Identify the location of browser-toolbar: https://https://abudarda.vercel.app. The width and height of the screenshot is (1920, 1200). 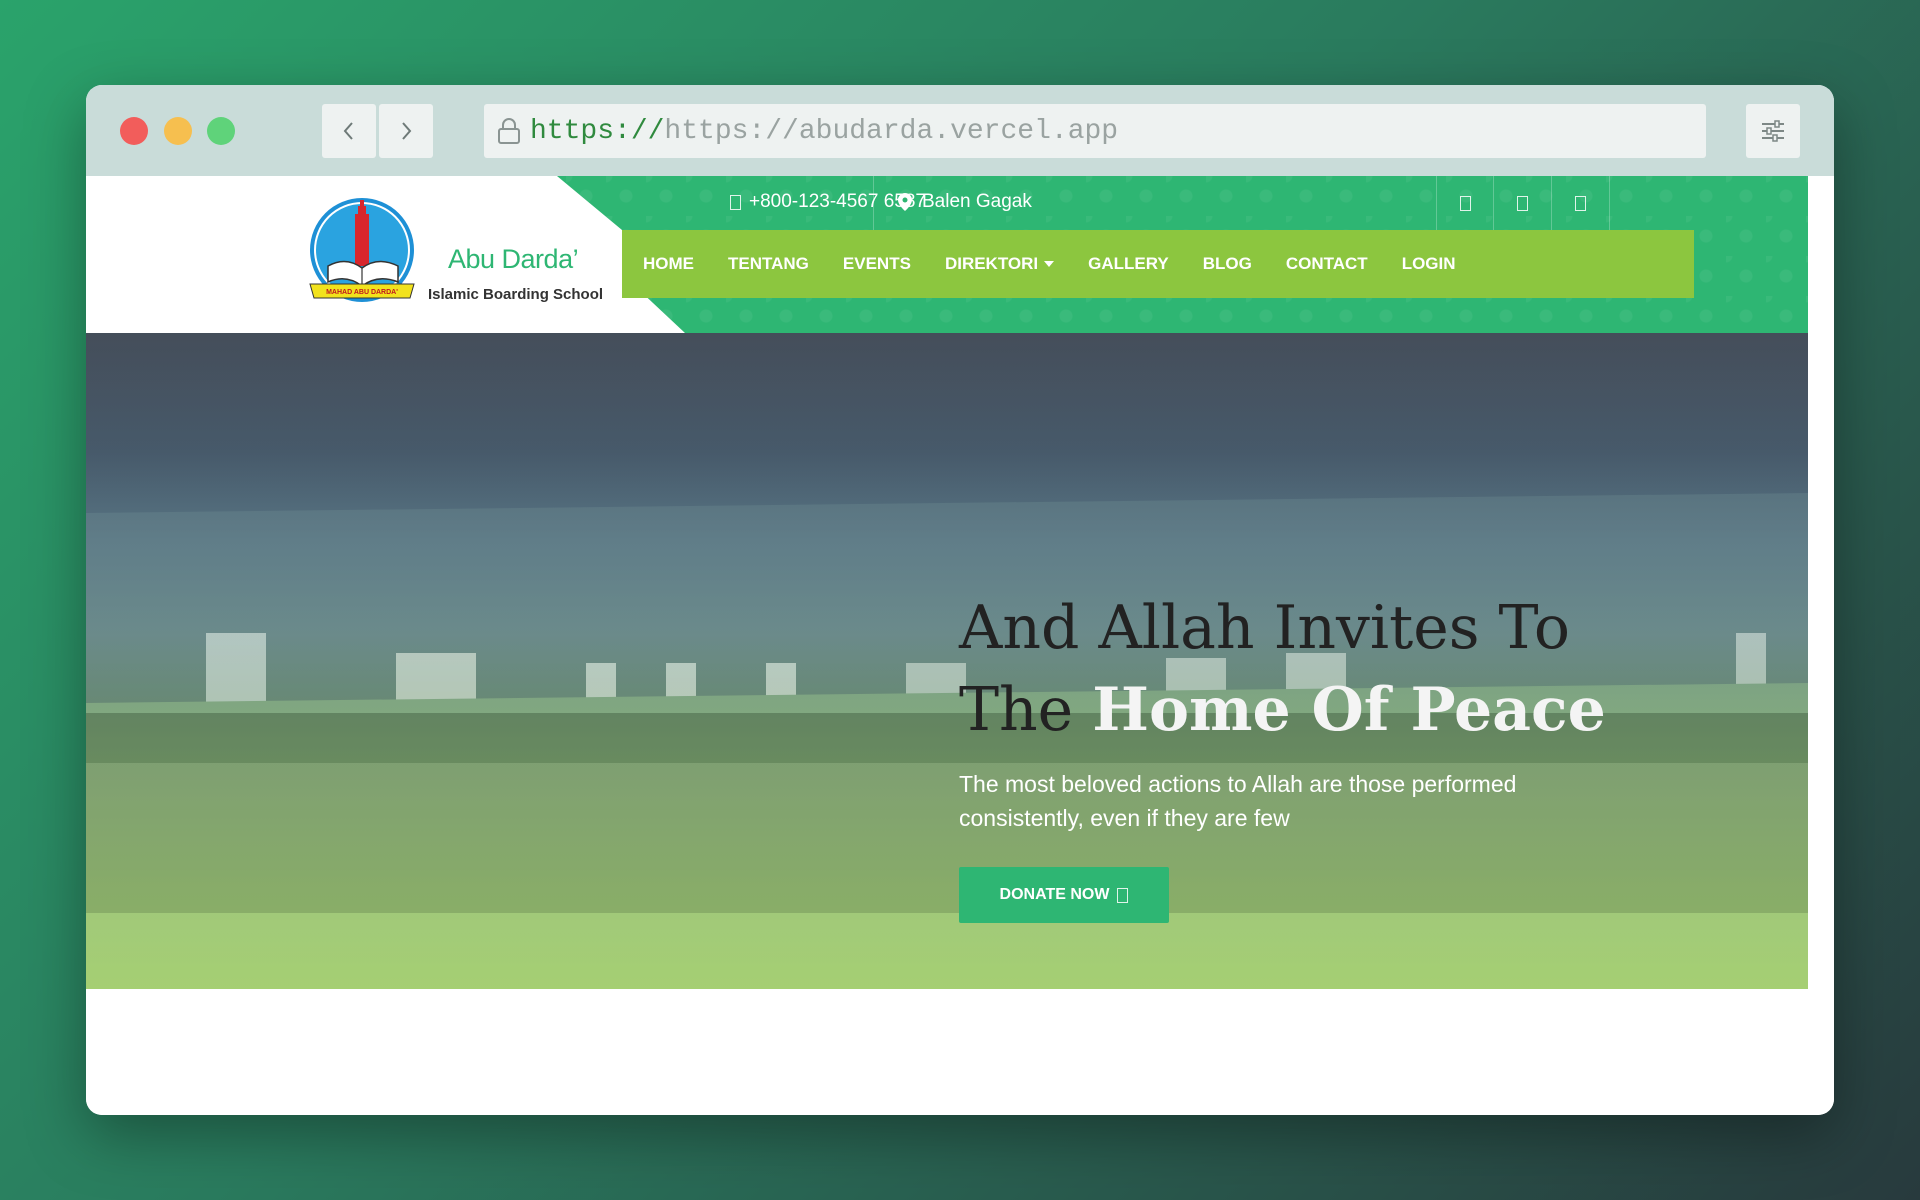
(960, 130).